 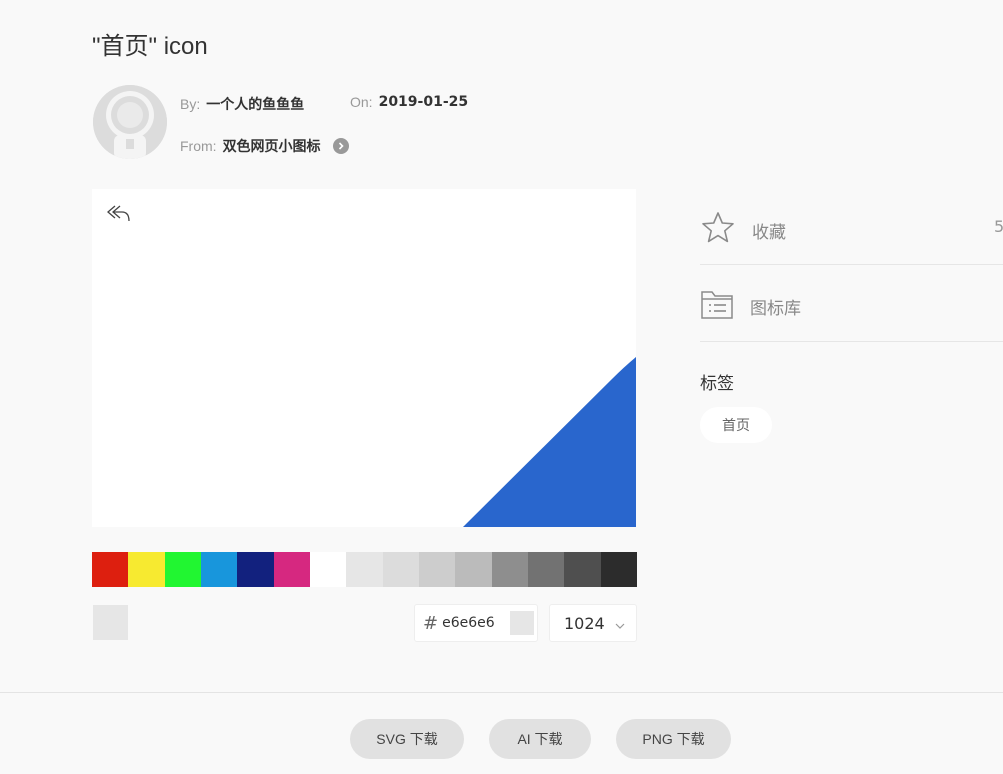 What do you see at coordinates (255, 104) in the screenshot?
I see `author-name-link: 一个人的鱼鱼鱼` at bounding box center [255, 104].